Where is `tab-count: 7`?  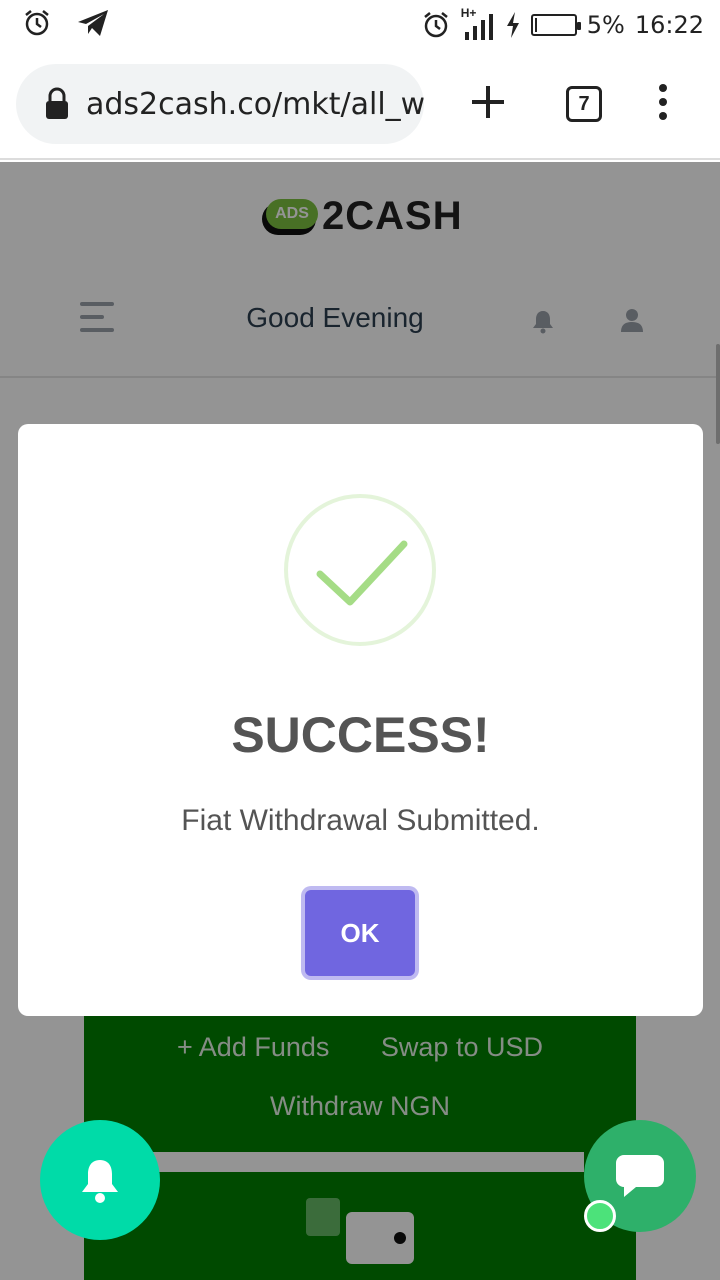
tab-count: 7 is located at coordinates (584, 103).